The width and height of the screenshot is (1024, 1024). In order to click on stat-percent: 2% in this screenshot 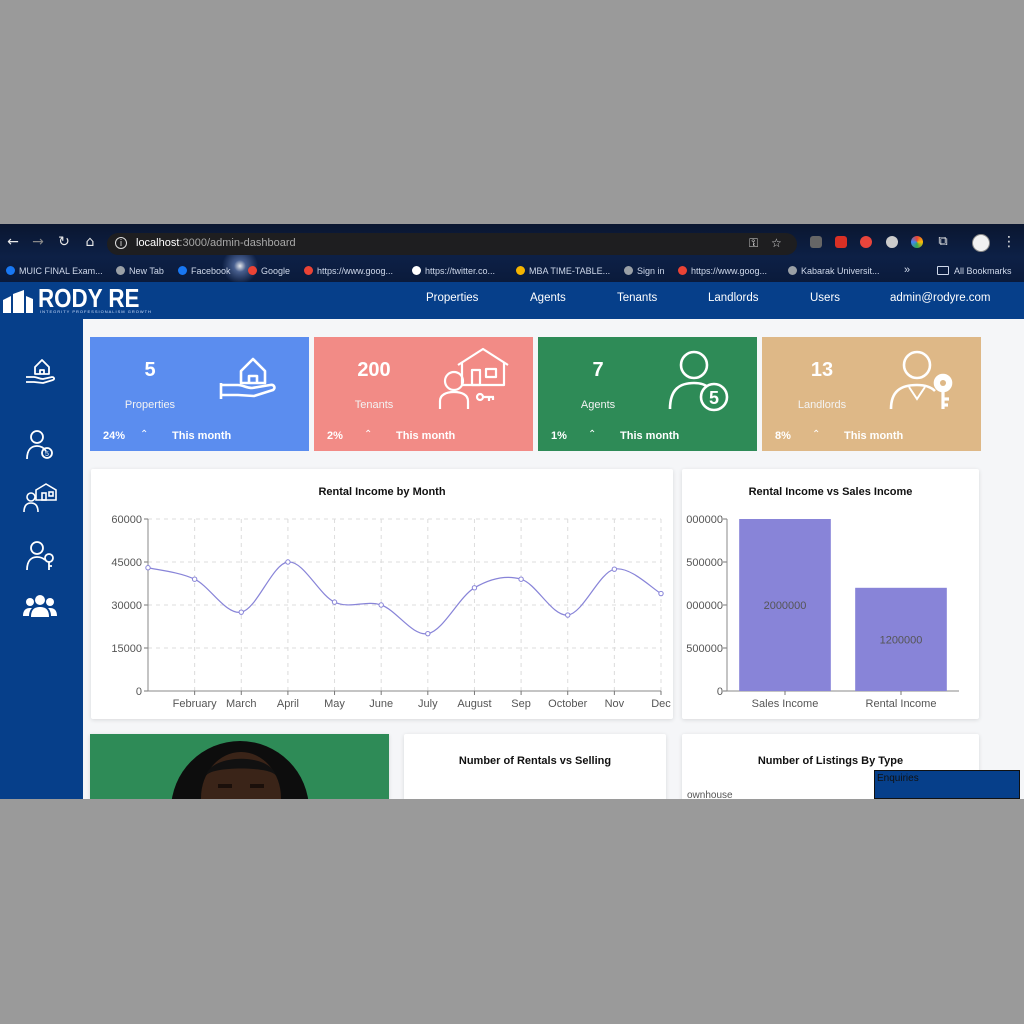, I will do `click(335, 436)`.